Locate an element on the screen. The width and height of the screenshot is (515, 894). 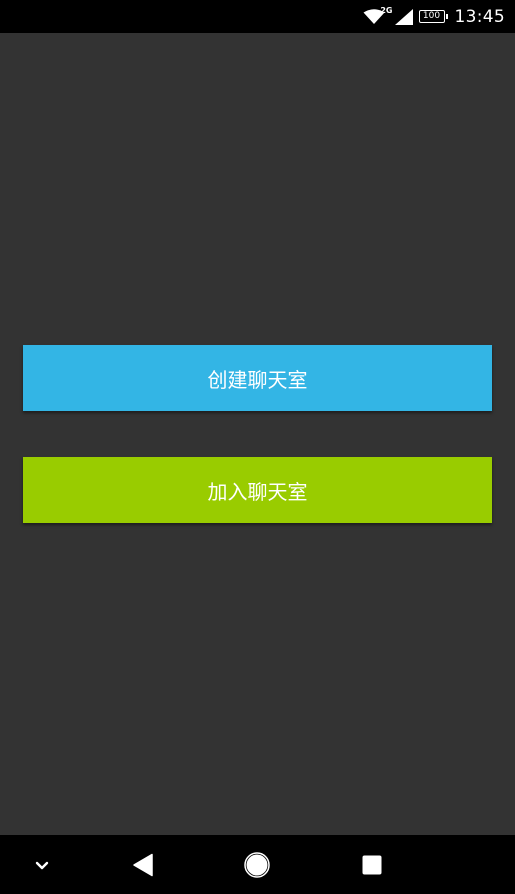
battery-icon: 100 is located at coordinates (433, 16).